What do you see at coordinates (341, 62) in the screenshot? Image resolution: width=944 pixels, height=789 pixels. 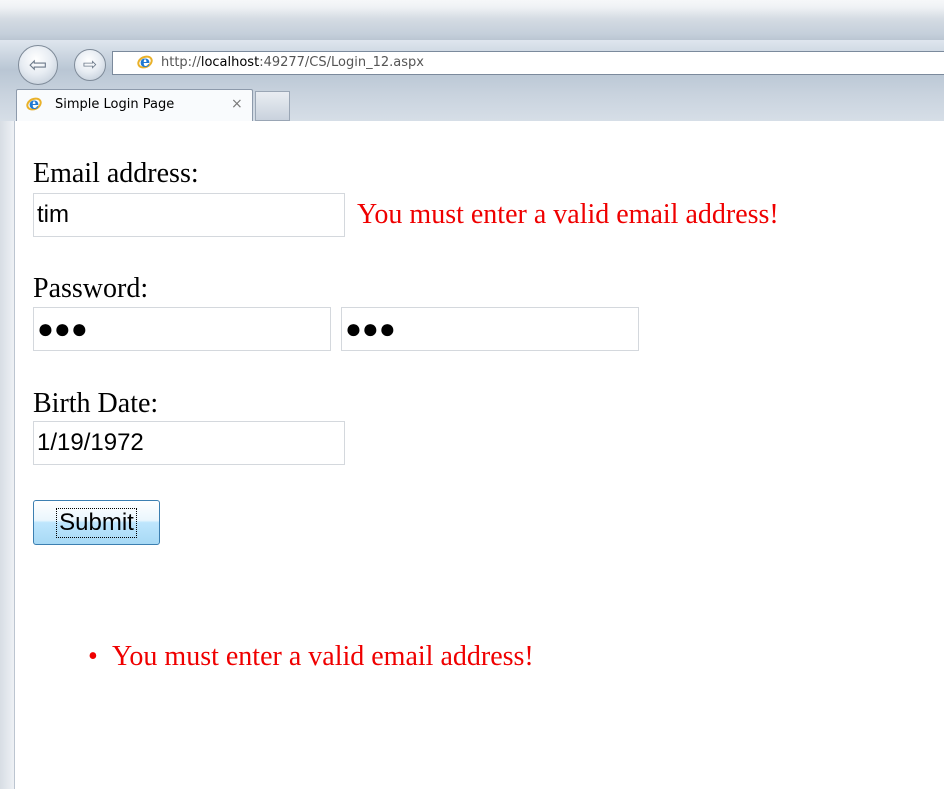 I see `url-path: :49277/CS/Login_12.aspx` at bounding box center [341, 62].